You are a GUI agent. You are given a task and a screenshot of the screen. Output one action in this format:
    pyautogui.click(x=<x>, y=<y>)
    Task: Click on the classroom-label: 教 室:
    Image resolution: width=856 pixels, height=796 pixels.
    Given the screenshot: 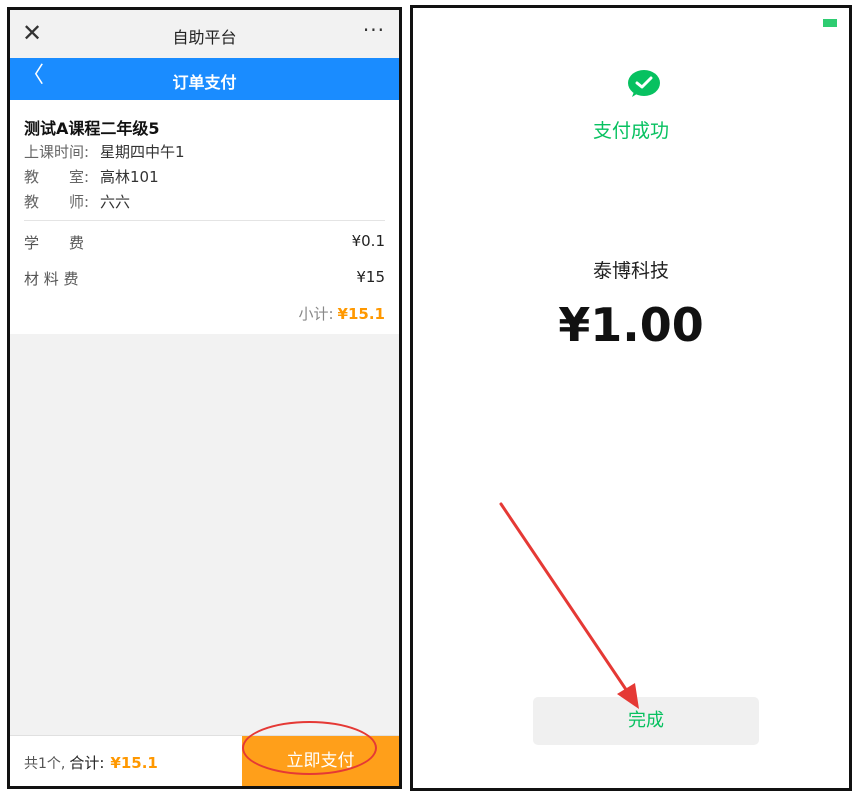 What is the action you would take?
    pyautogui.click(x=57, y=177)
    